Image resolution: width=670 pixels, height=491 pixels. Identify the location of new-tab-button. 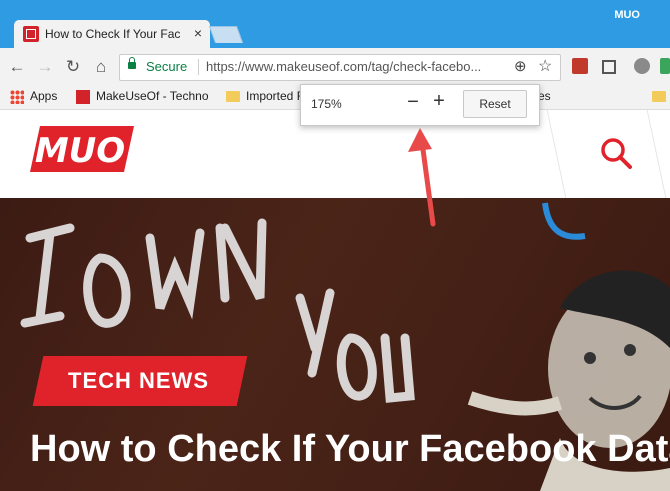
(226, 34).